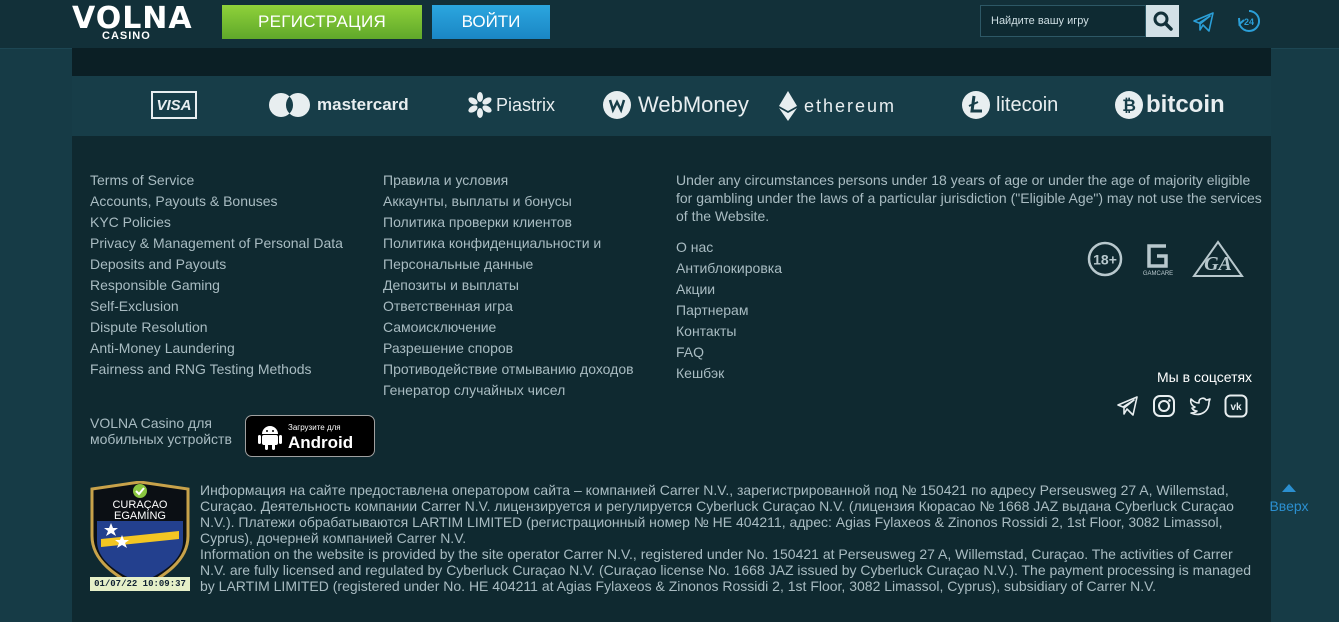 This screenshot has height=622, width=1339. Describe the element at coordinates (1289, 506) in the screenshot. I see `scroll-up-label: Вверх` at that location.